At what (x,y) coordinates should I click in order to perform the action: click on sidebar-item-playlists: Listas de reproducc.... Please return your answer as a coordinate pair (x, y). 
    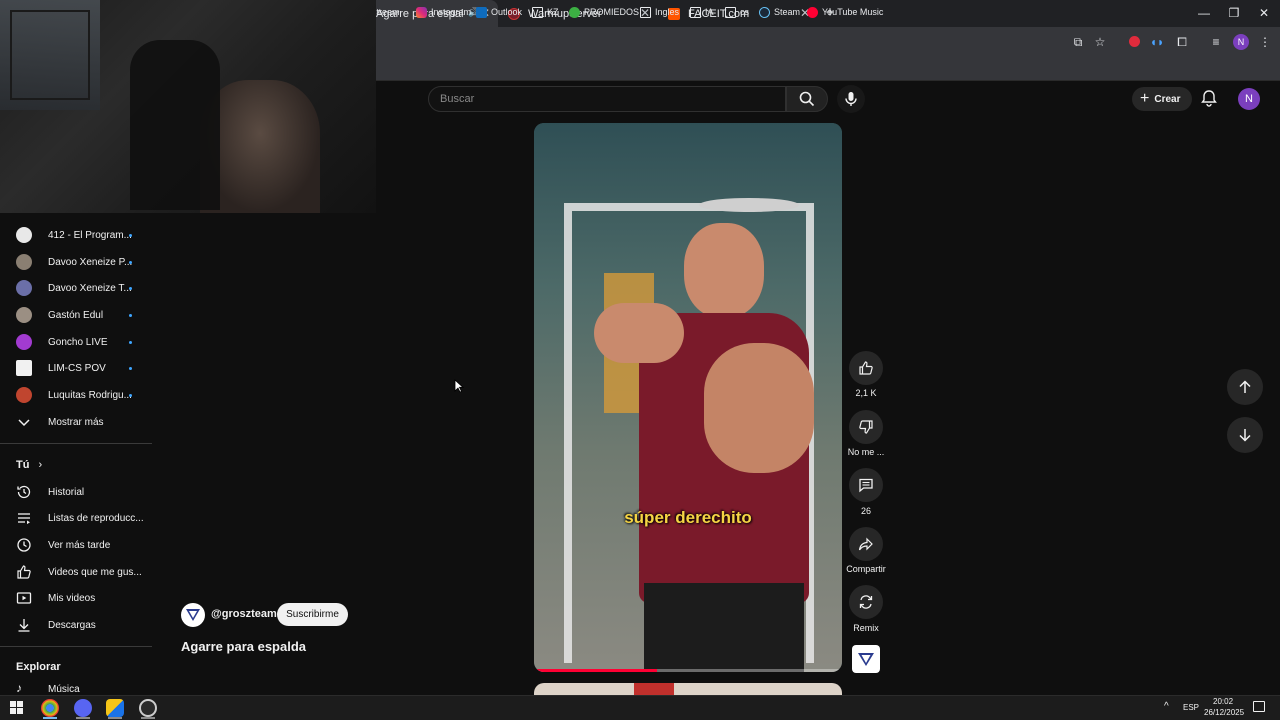
    Looking at the image, I should click on (76, 518).